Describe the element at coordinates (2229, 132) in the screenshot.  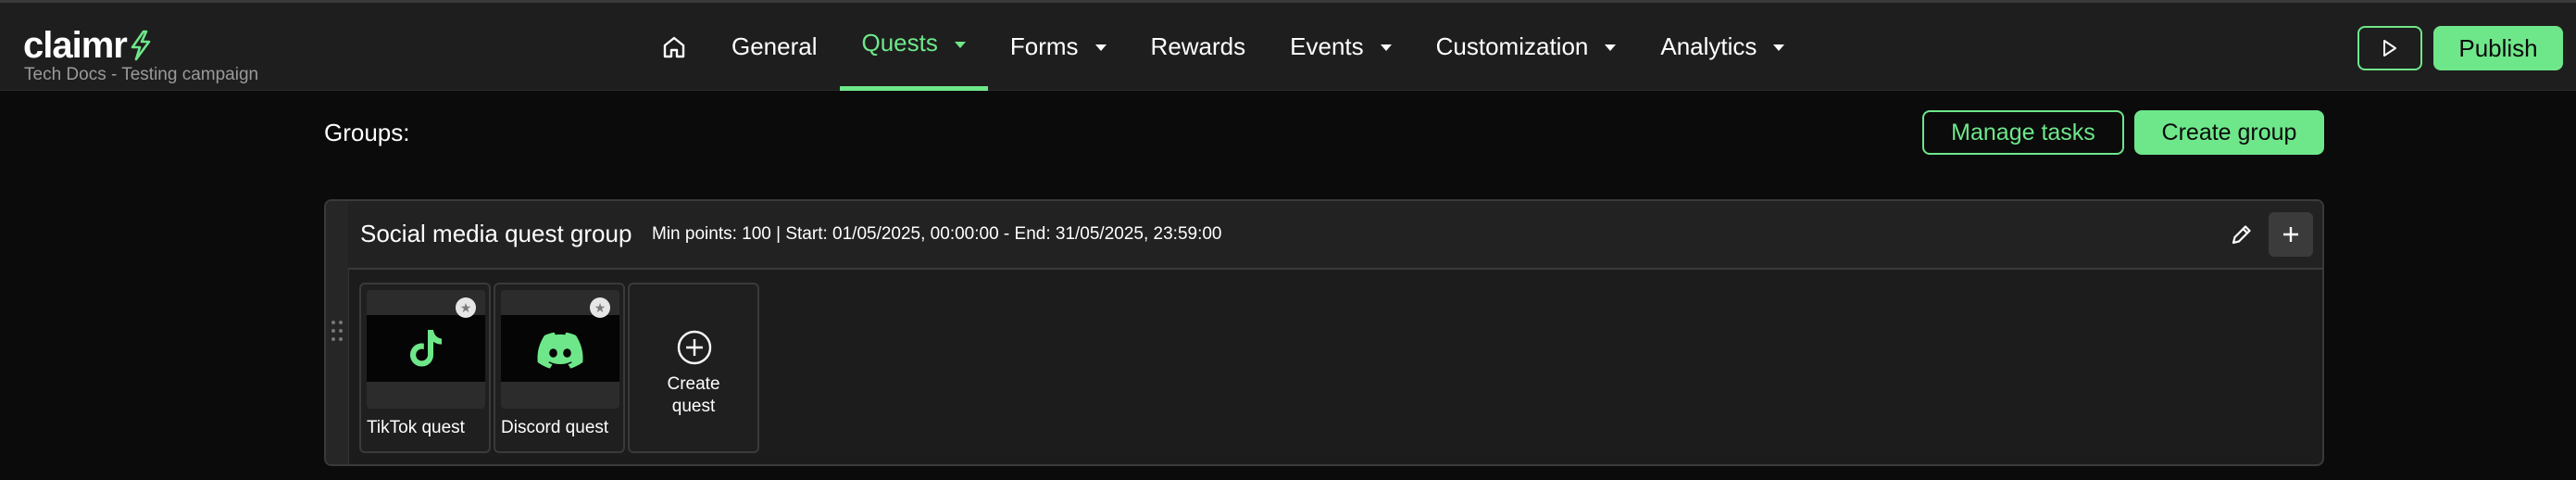
I see `create-group-button: Create group` at that location.